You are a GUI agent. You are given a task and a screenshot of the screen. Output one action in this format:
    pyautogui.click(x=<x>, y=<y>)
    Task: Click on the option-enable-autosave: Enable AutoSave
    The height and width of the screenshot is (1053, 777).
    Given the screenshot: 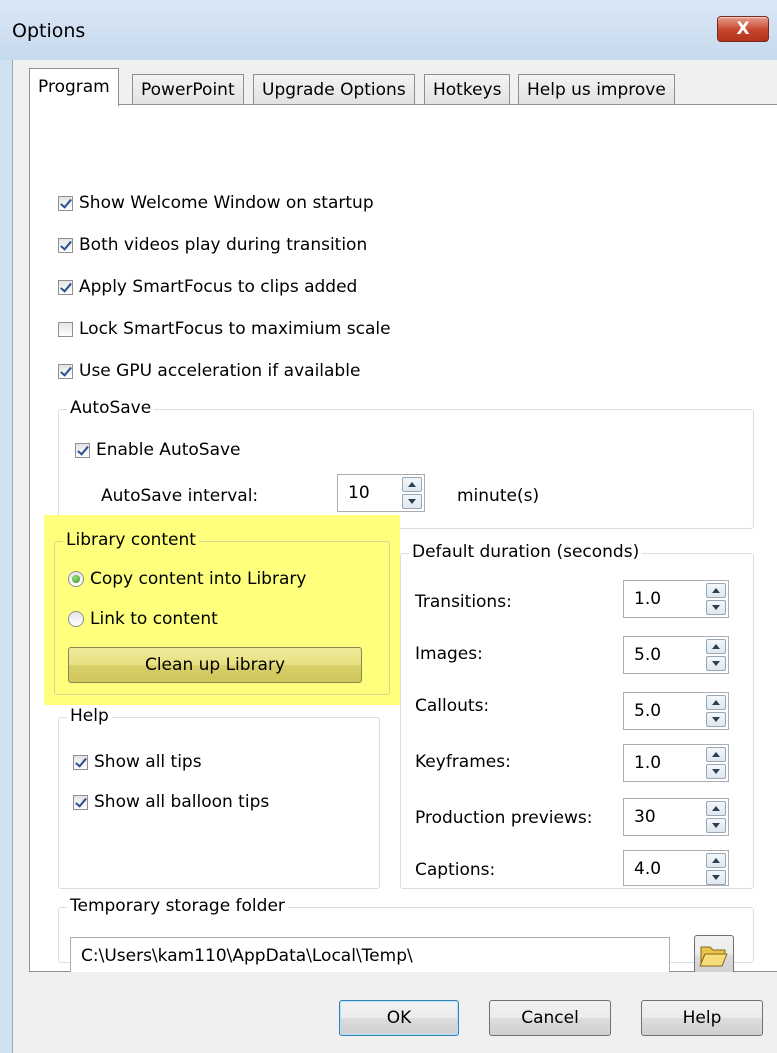 What is the action you would take?
    pyautogui.click(x=158, y=450)
    